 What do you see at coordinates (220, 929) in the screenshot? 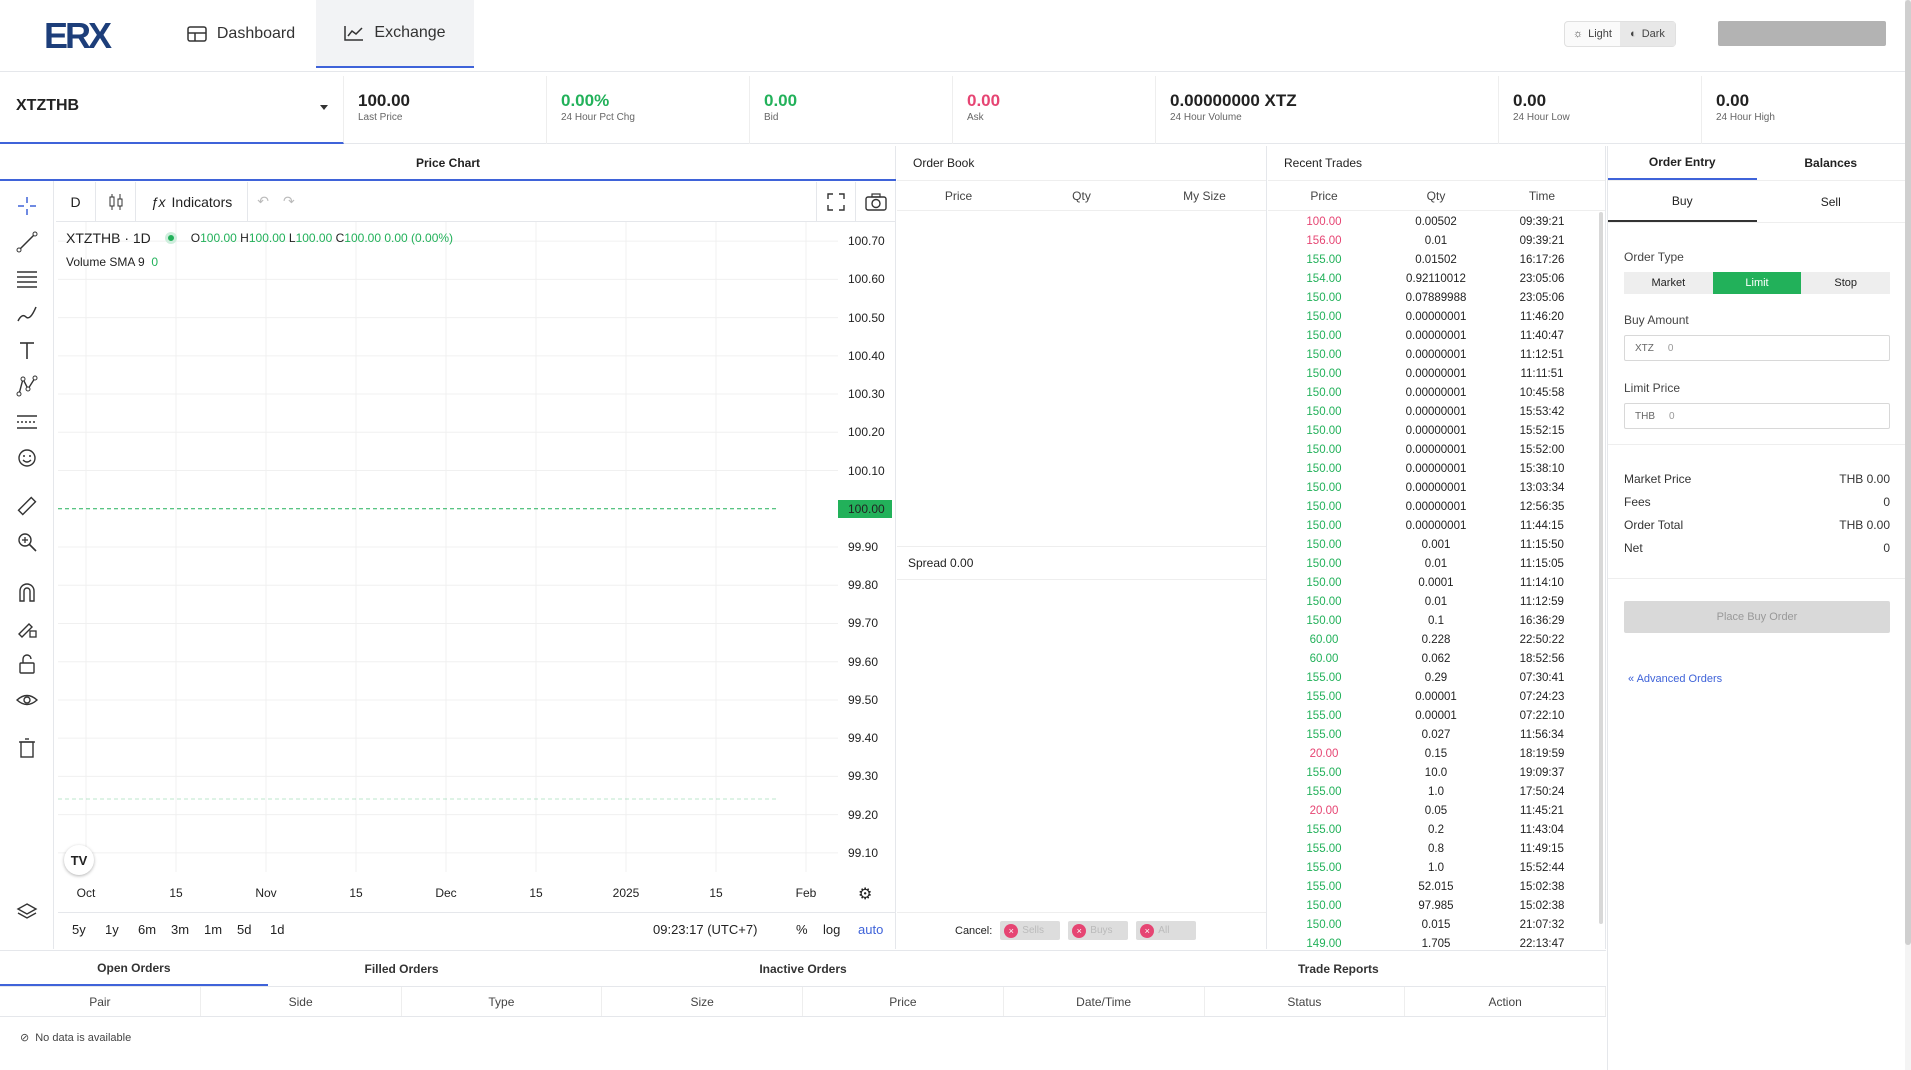
I see `range-1m: 1m` at bounding box center [220, 929].